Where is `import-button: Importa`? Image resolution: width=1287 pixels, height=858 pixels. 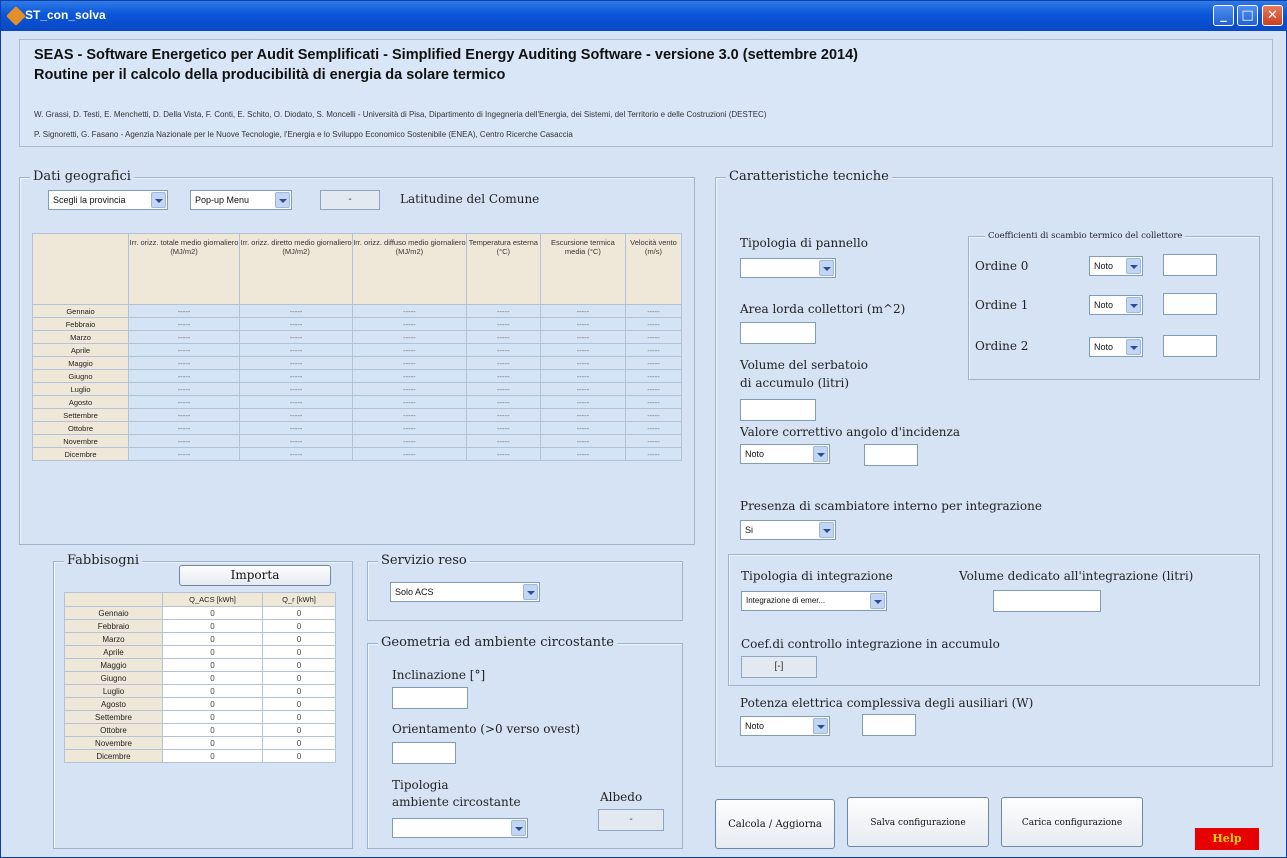 import-button: Importa is located at coordinates (255, 575).